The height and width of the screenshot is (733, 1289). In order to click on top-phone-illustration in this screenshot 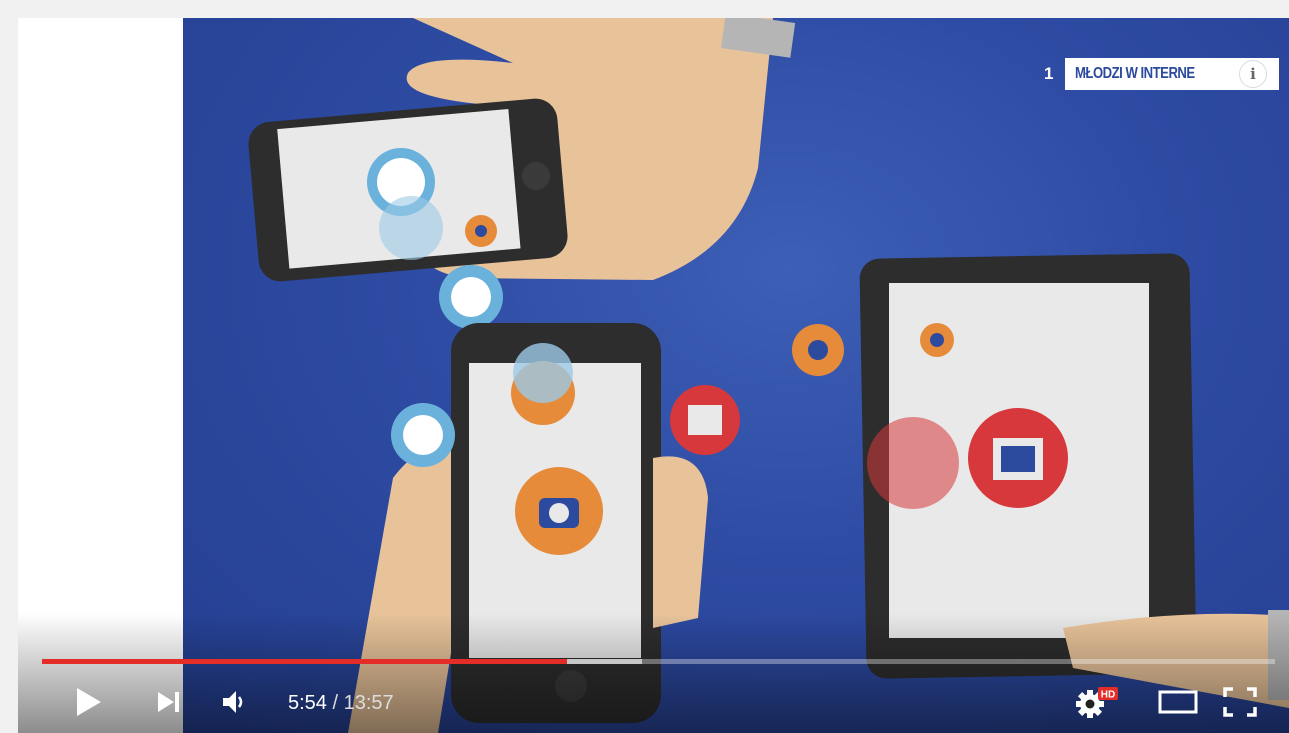, I will do `click(408, 190)`.